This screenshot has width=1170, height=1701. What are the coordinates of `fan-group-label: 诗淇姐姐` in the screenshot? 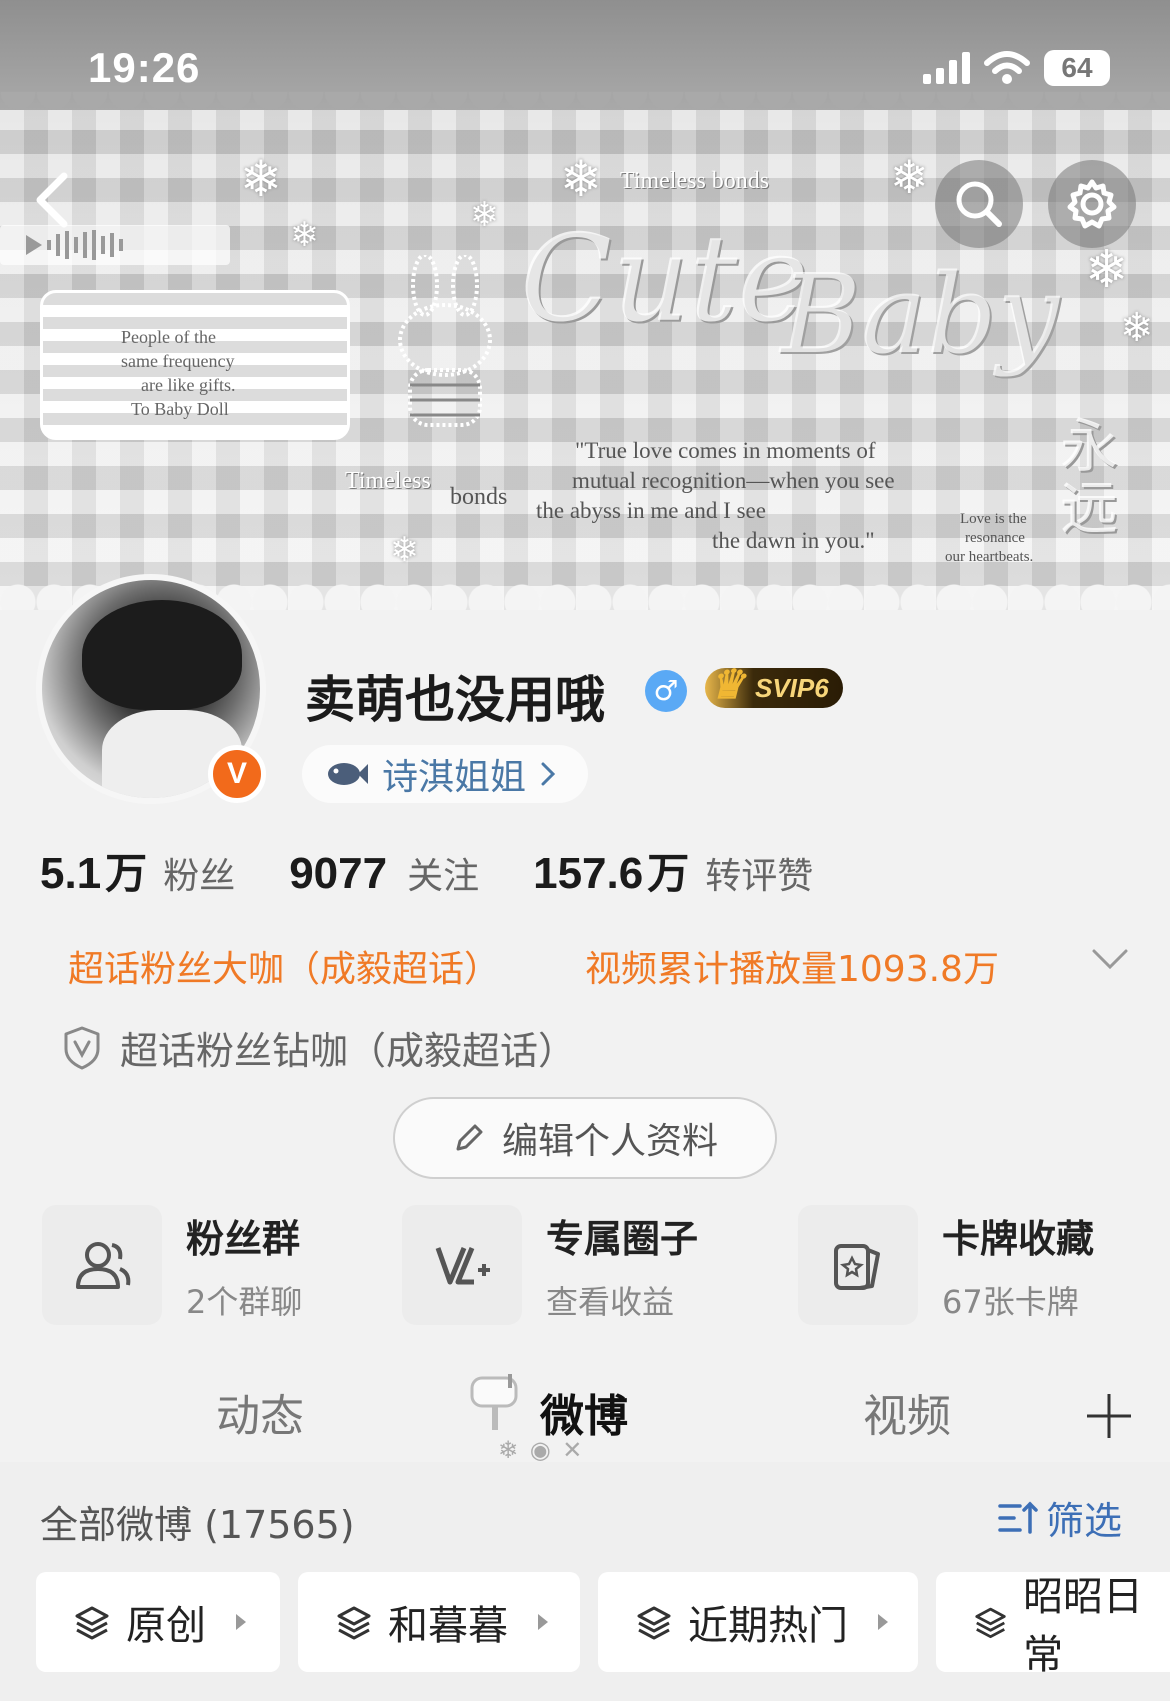 It's located at (454, 777).